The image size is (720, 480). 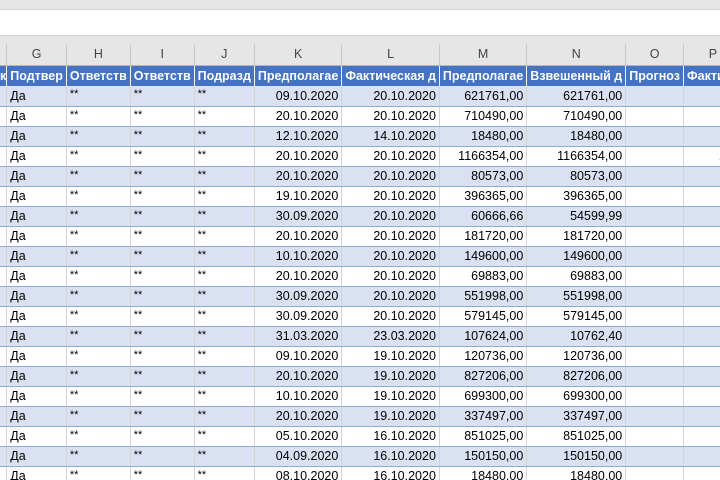 I want to click on cell-actual-amount: 14, so click(x=701, y=256).